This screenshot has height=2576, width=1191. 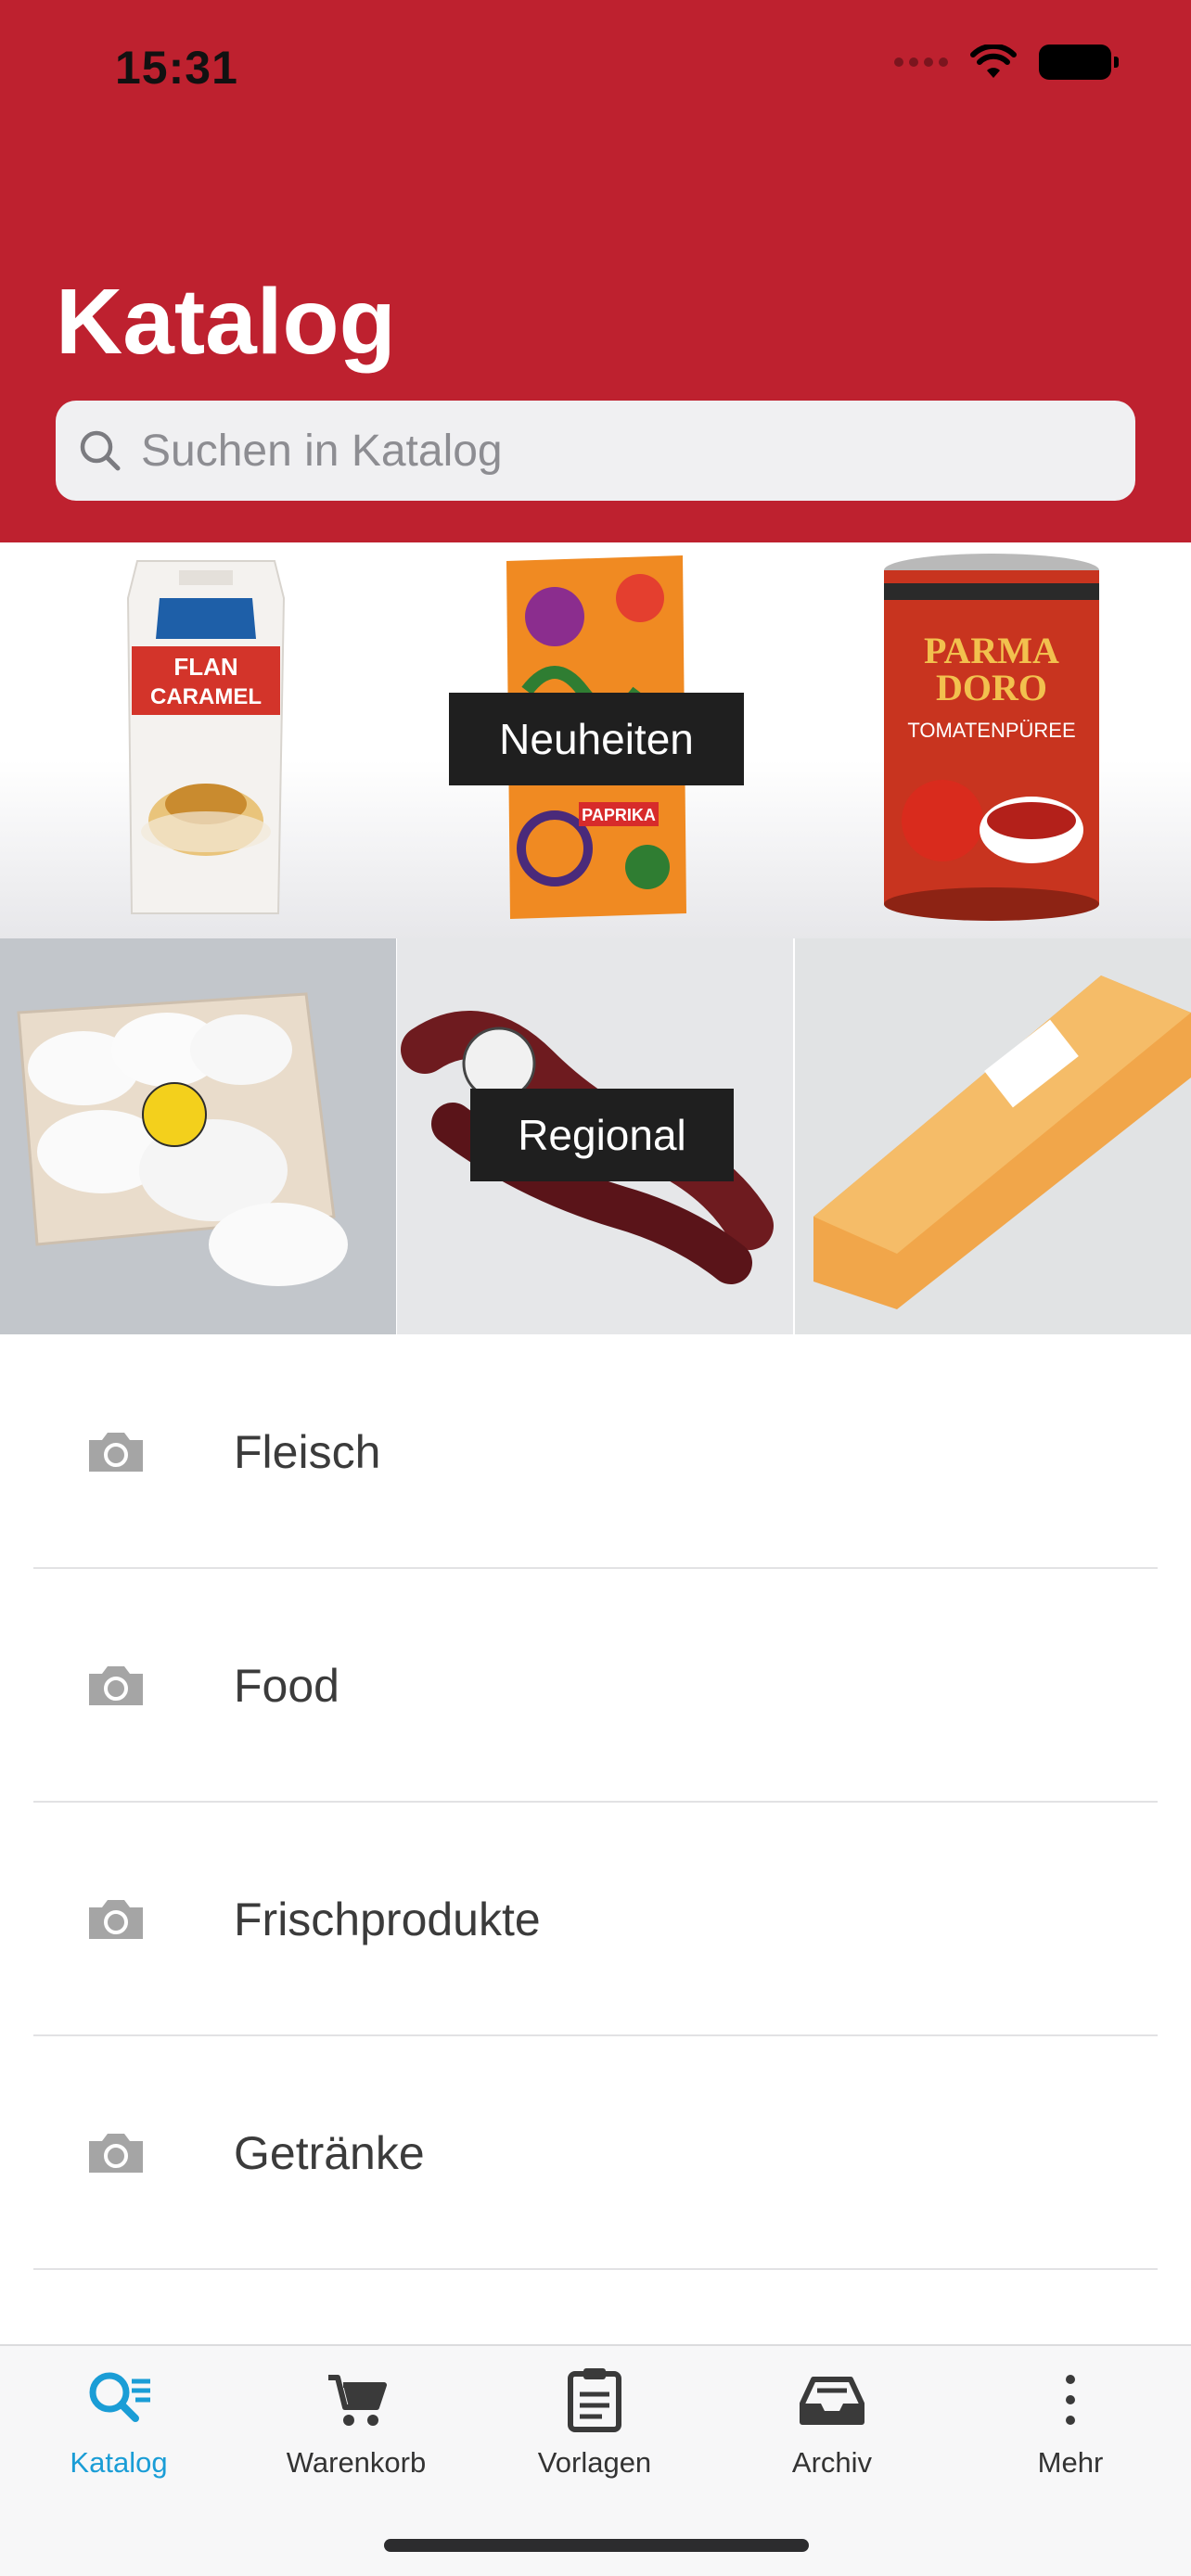 I want to click on tab-mehr: Mehr, so click(x=1070, y=2422).